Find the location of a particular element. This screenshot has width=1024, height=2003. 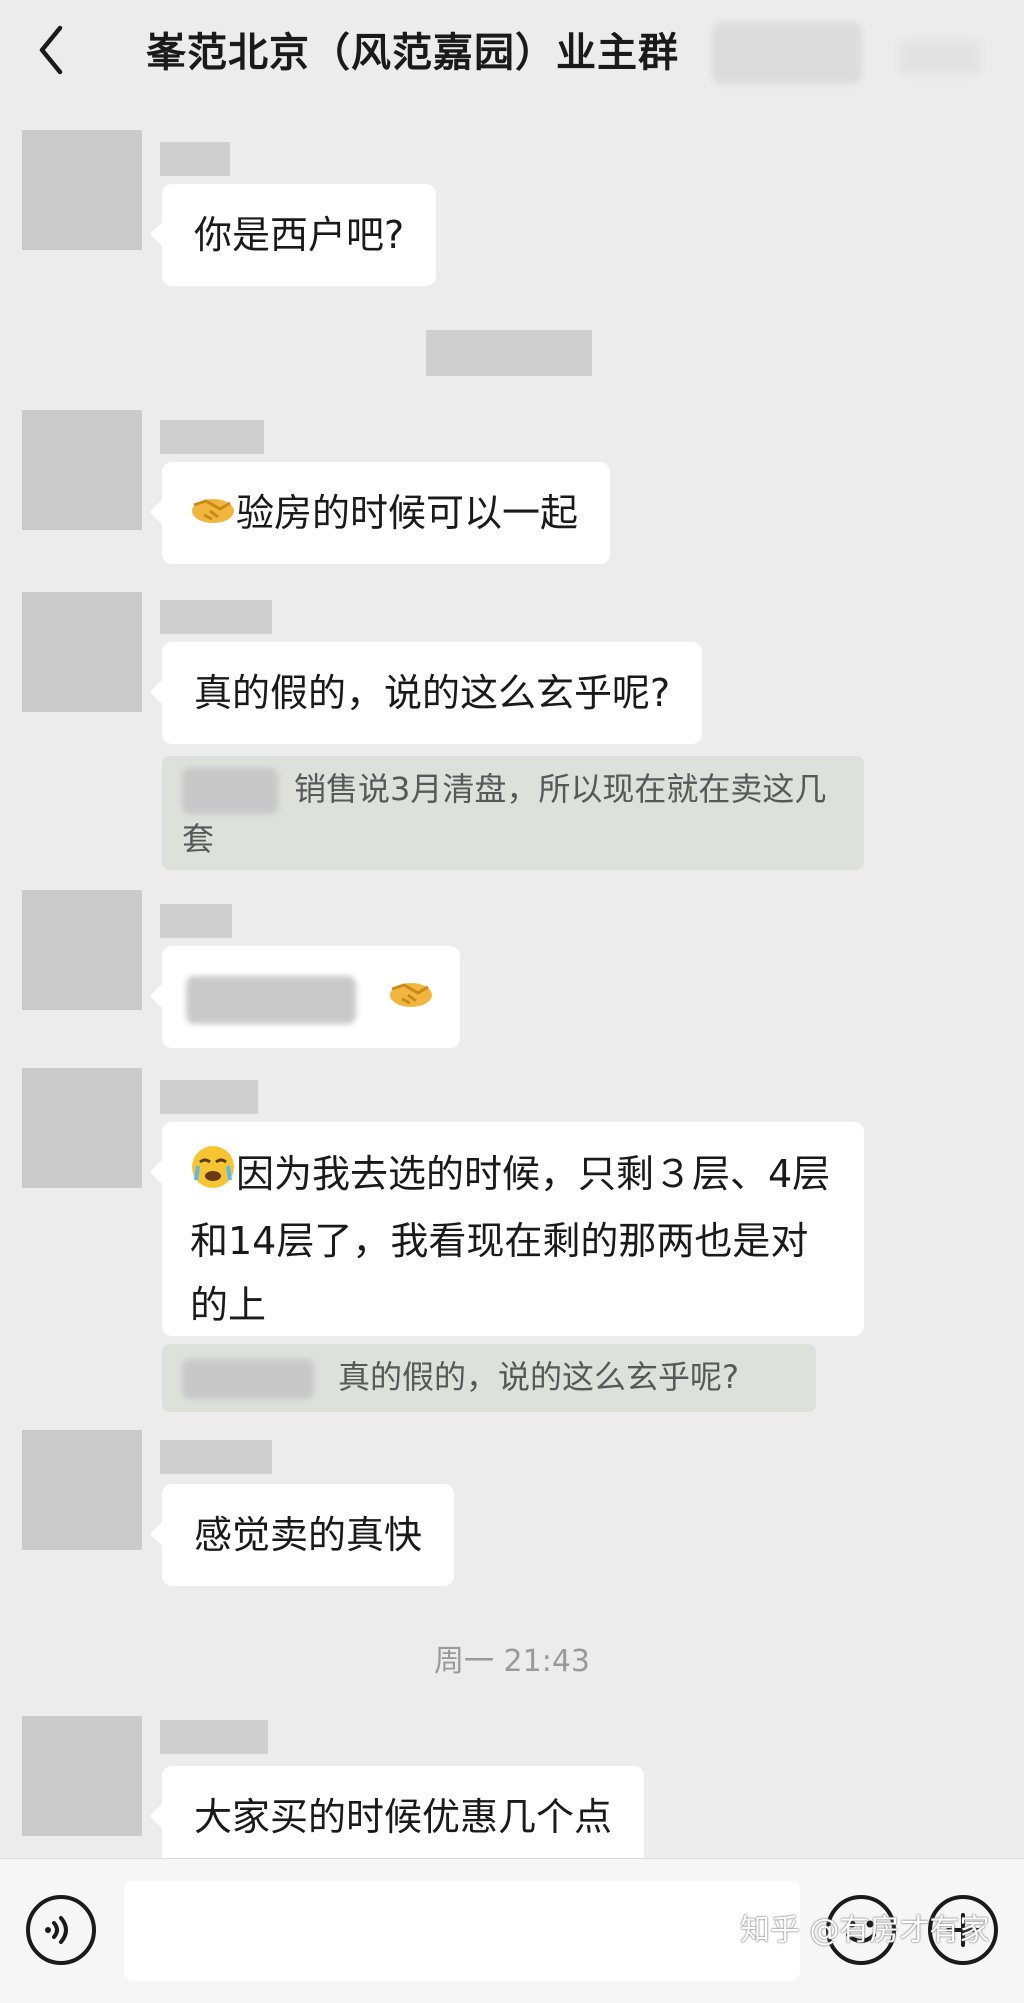

message-bubble: 感觉卖的真快 is located at coordinates (302, 1535).